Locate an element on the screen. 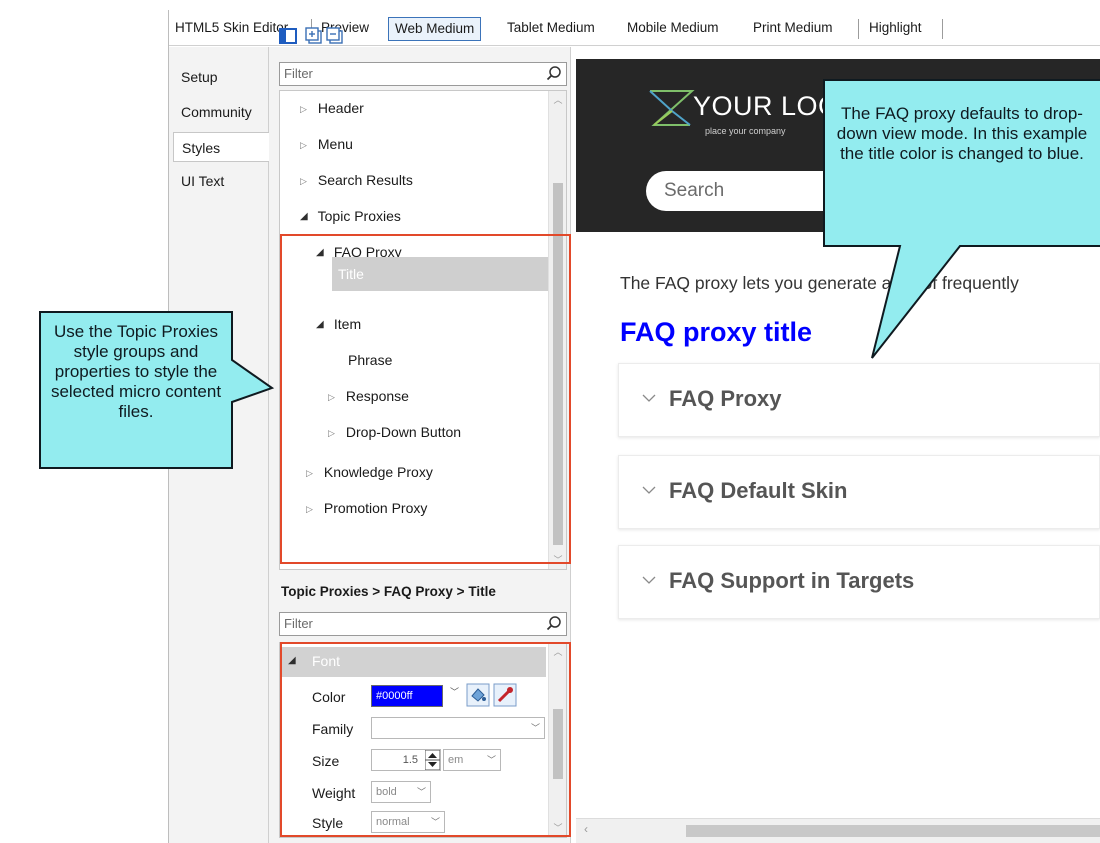 Image resolution: width=1100 pixels, height=843 pixels. property-vertical-scrollbar: ︿ ﹀ is located at coordinates (557, 740).